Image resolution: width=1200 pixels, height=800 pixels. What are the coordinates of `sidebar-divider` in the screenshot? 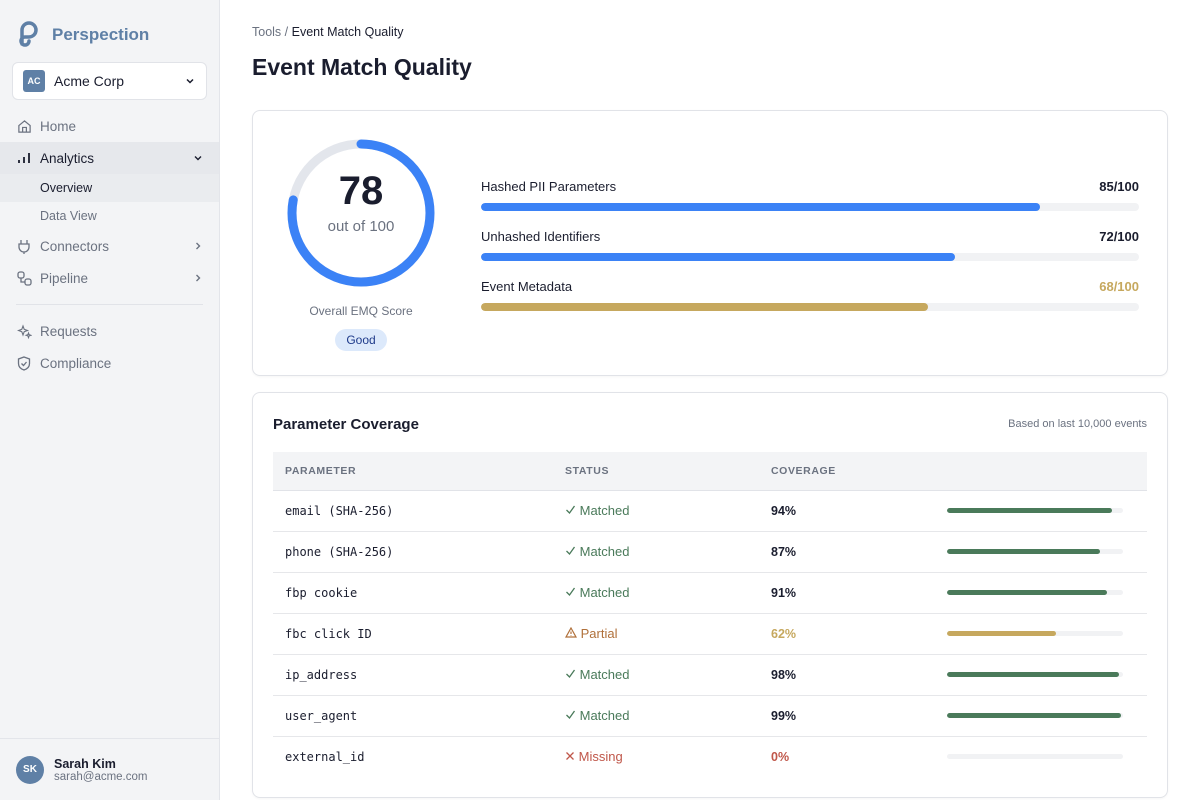 It's located at (109, 304).